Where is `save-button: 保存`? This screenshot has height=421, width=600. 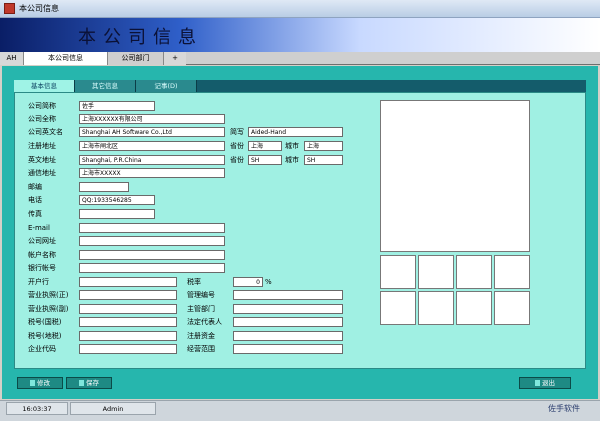 save-button: 保存 is located at coordinates (89, 383).